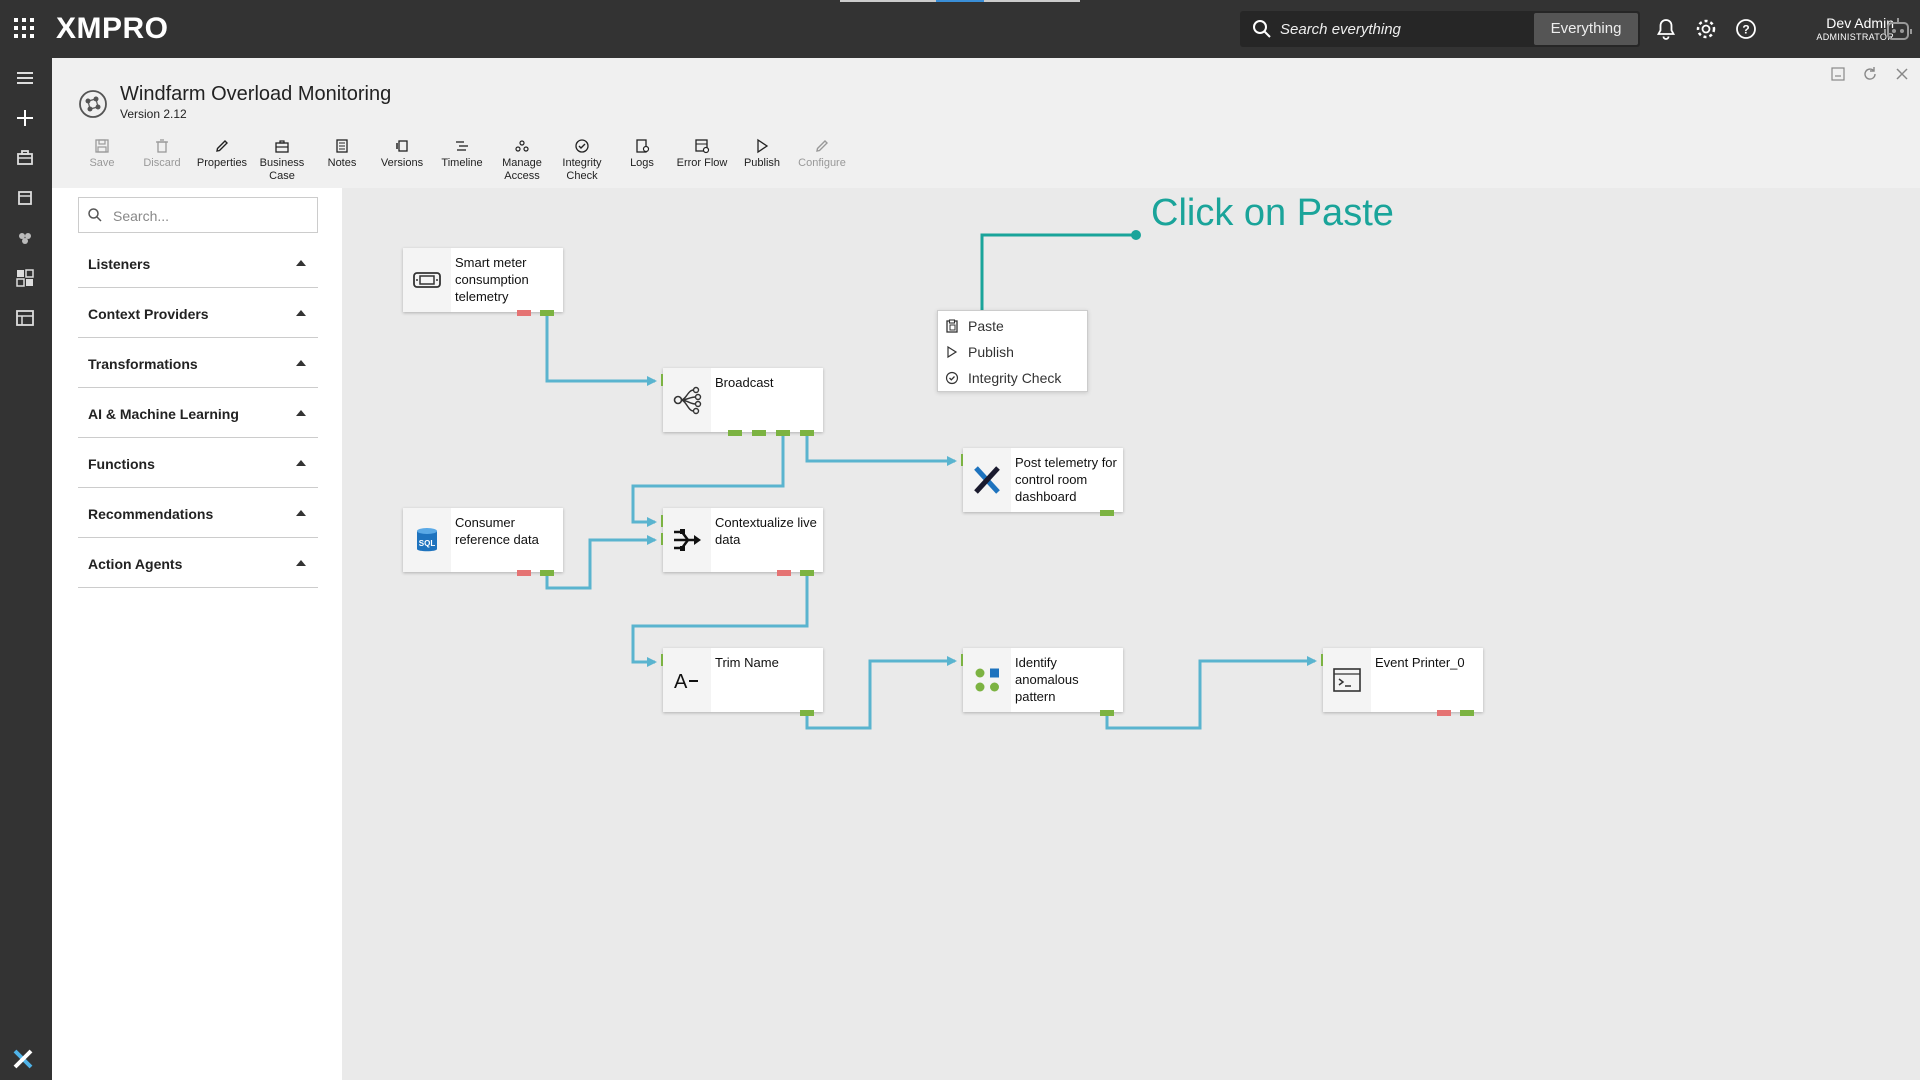 This screenshot has height=1080, width=1920. What do you see at coordinates (1340, 29) in the screenshot?
I see `search-input: Search everything` at bounding box center [1340, 29].